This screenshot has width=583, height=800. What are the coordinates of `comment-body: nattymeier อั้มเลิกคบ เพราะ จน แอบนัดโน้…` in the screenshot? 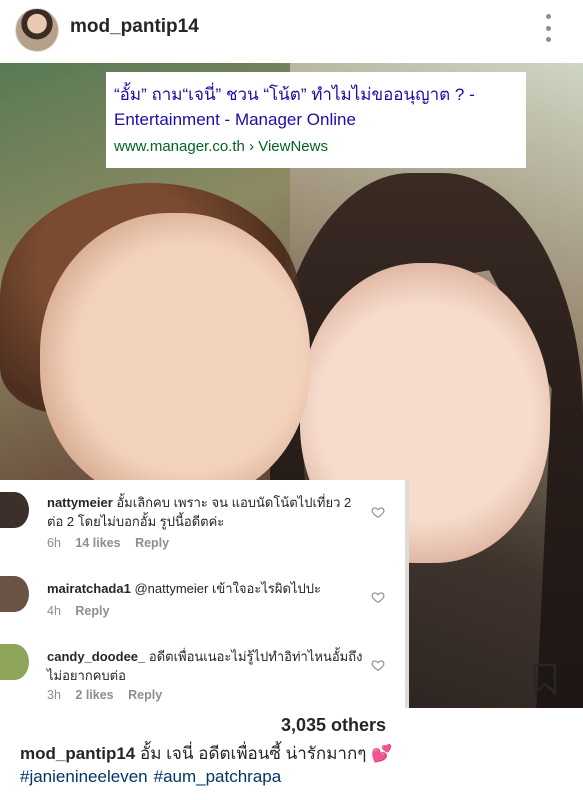 It's located at (206, 512).